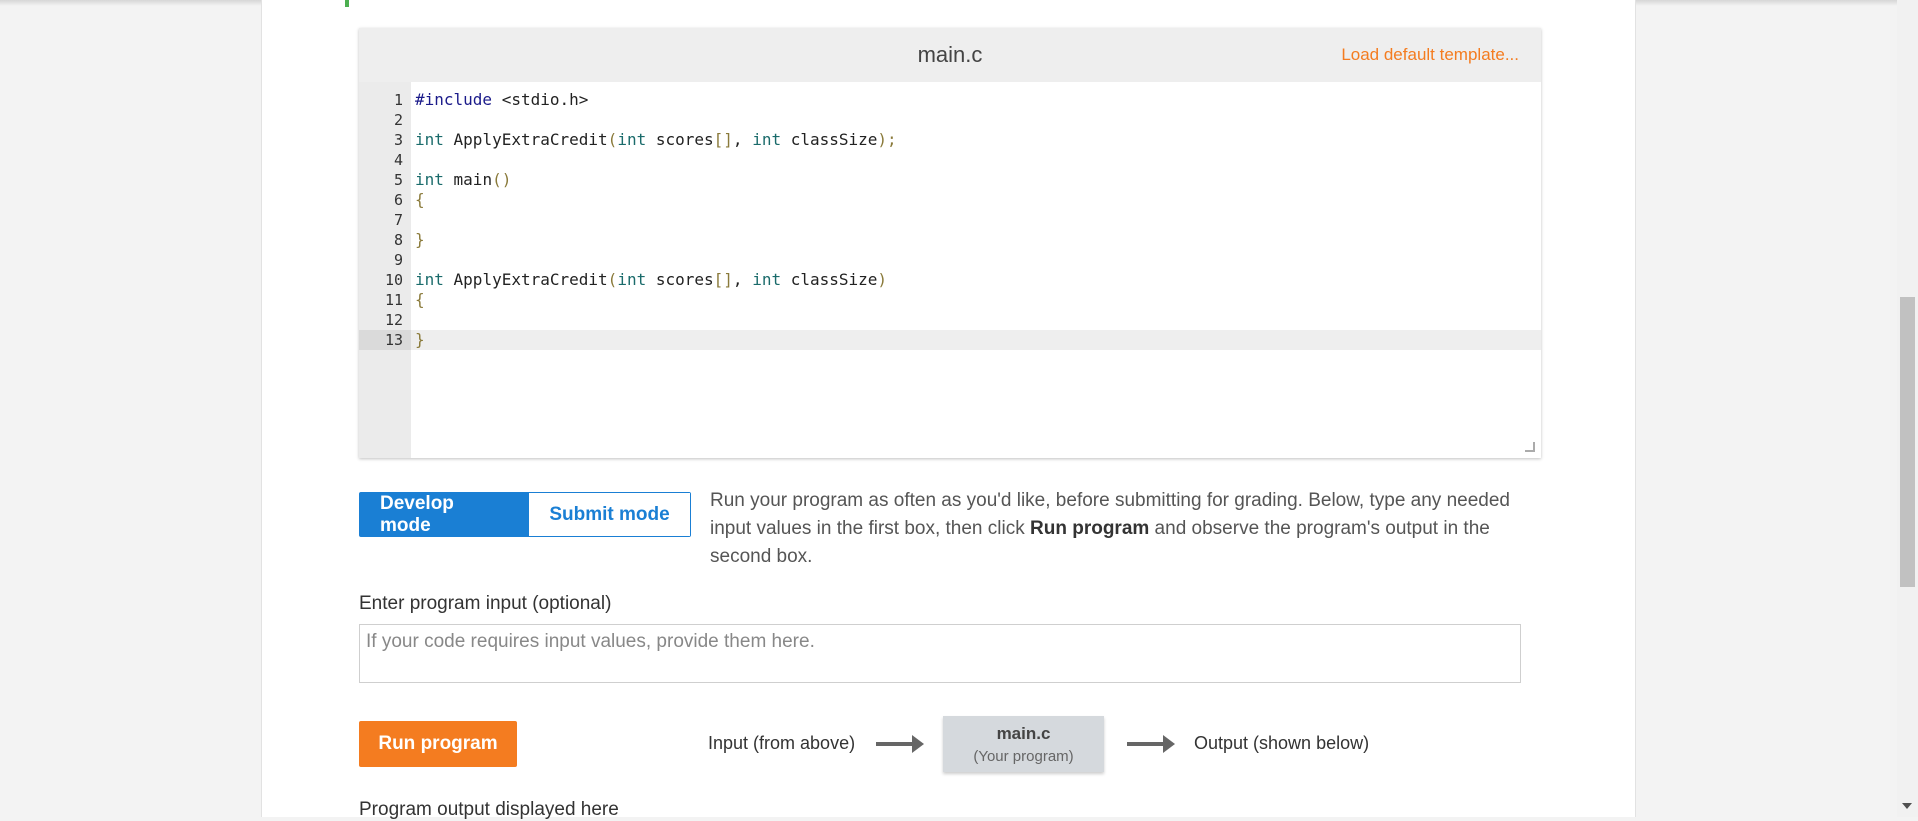 Image resolution: width=1918 pixels, height=821 pixels. Describe the element at coordinates (1023, 733) in the screenshot. I see `program-box-name: main.c` at that location.